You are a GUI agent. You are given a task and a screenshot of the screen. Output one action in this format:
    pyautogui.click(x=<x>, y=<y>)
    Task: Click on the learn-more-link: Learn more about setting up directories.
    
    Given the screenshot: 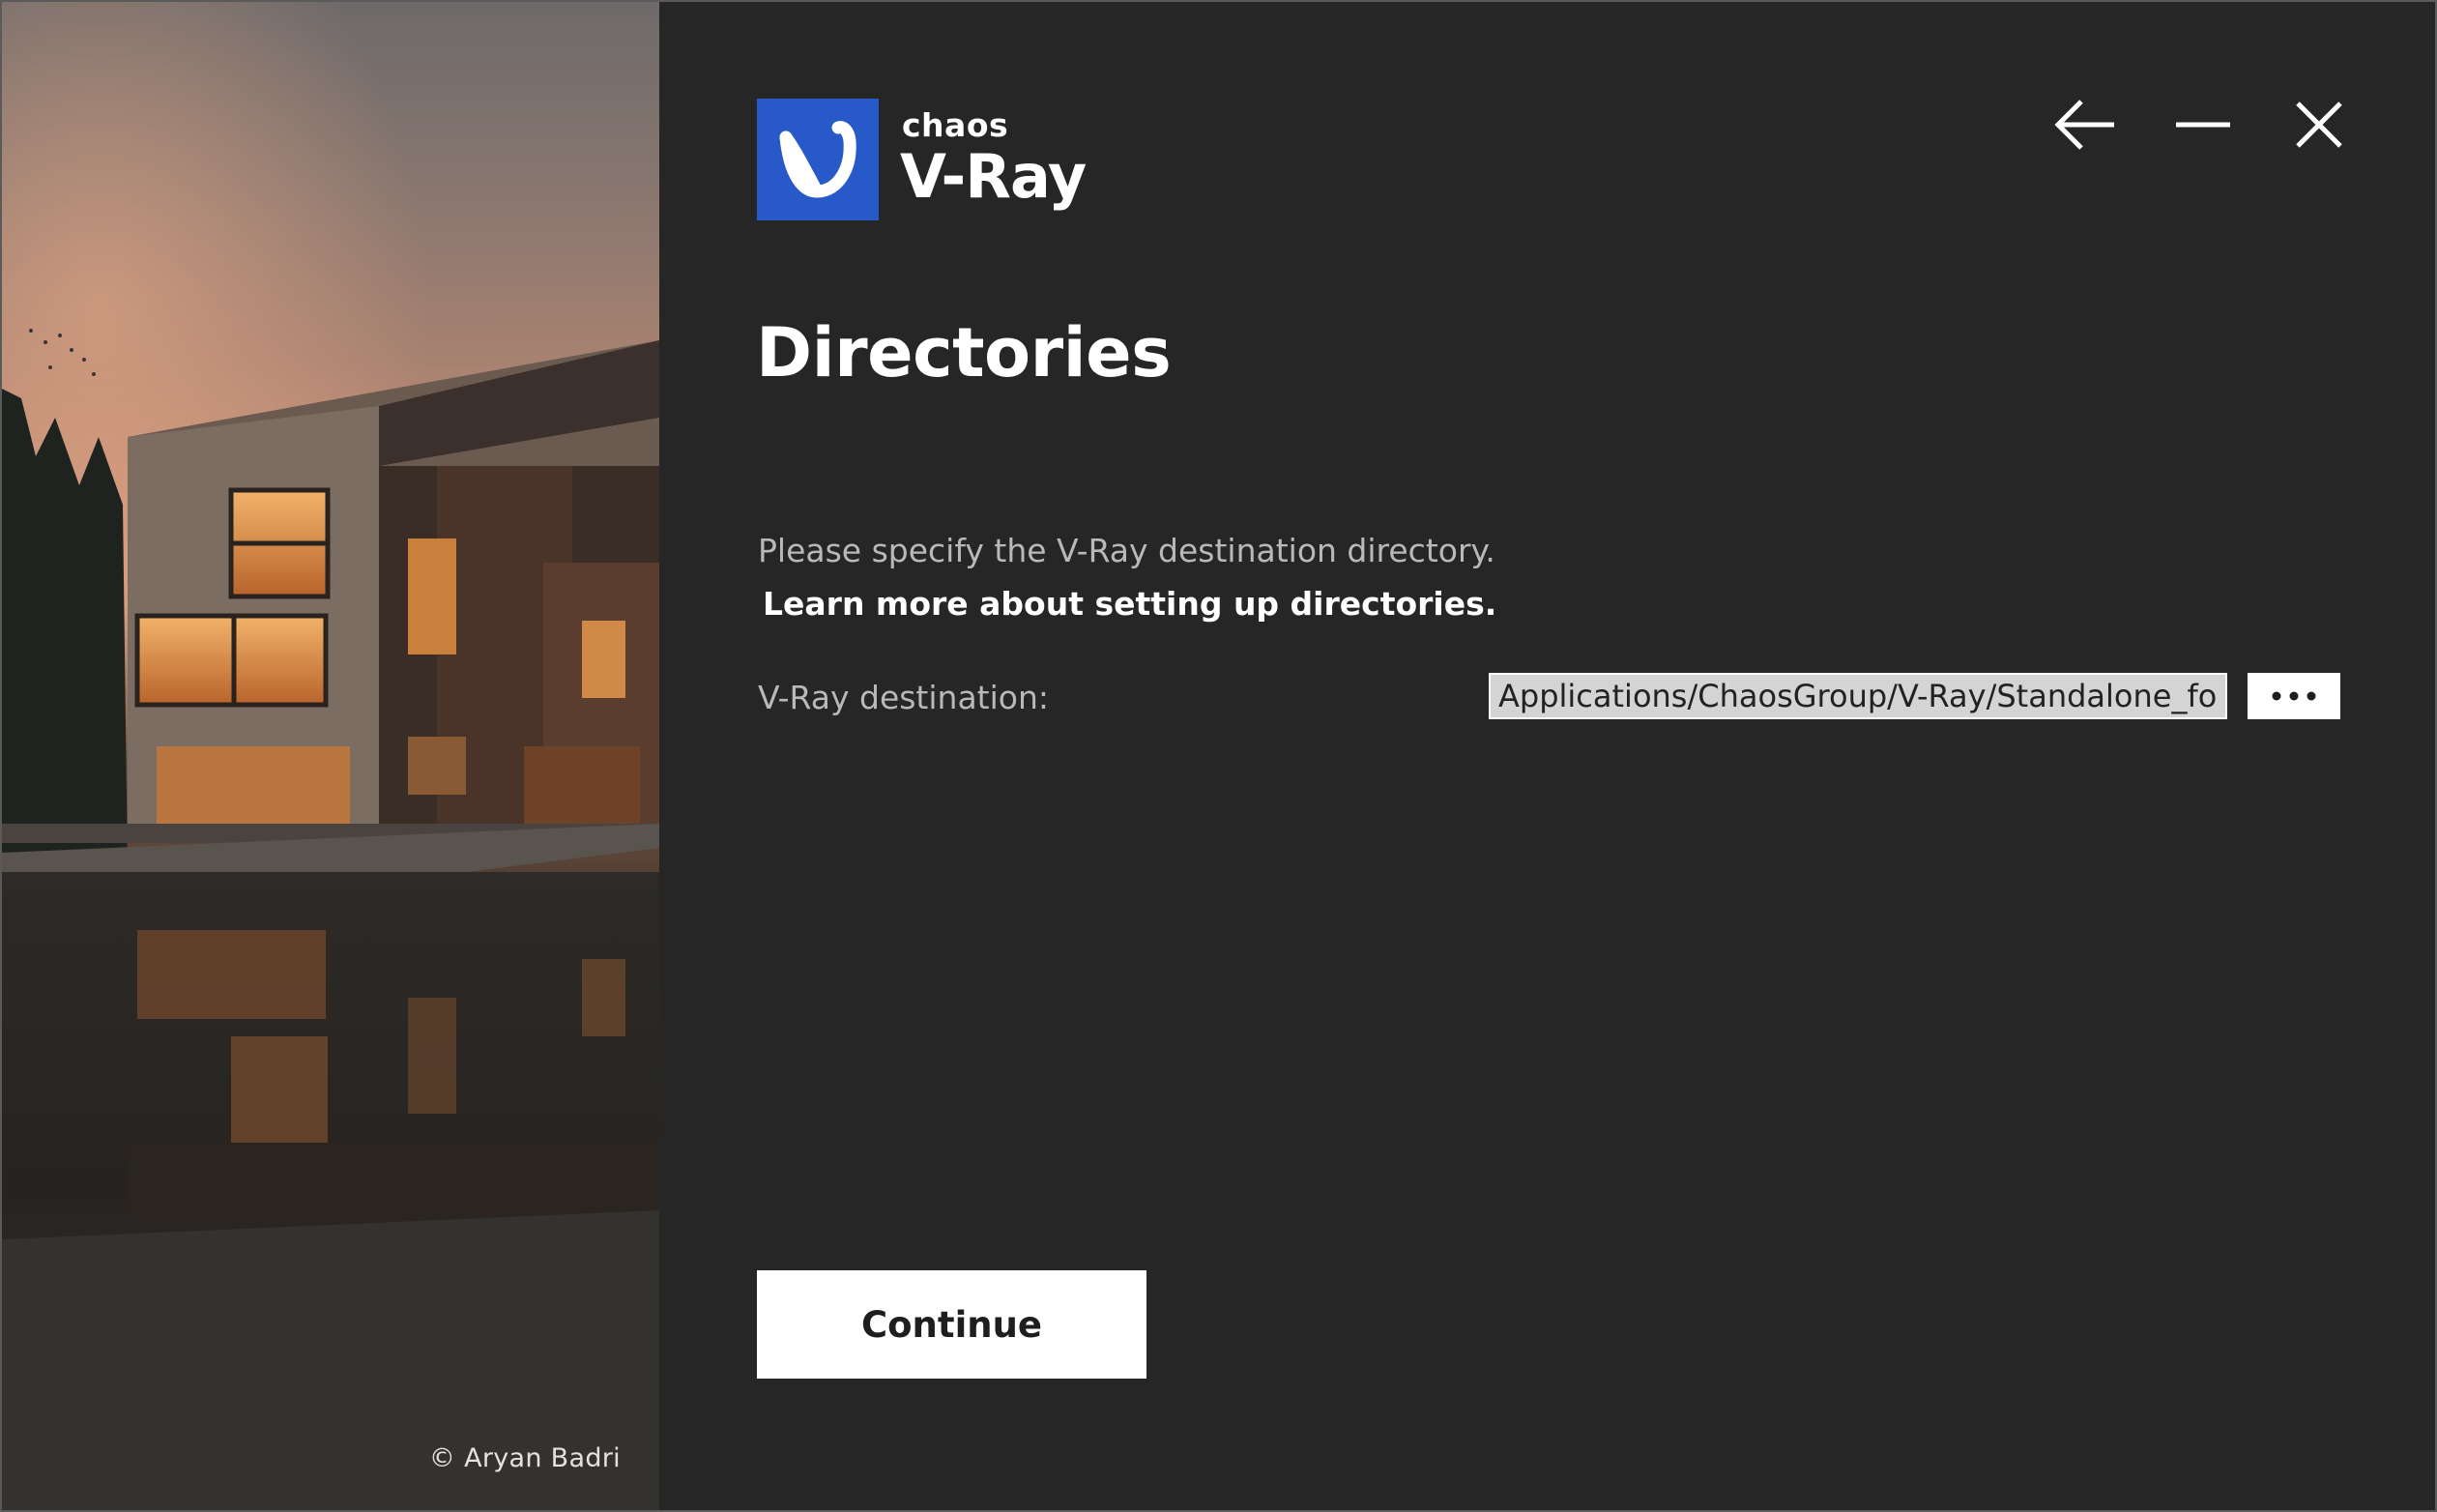 What is the action you would take?
    pyautogui.click(x=1129, y=604)
    